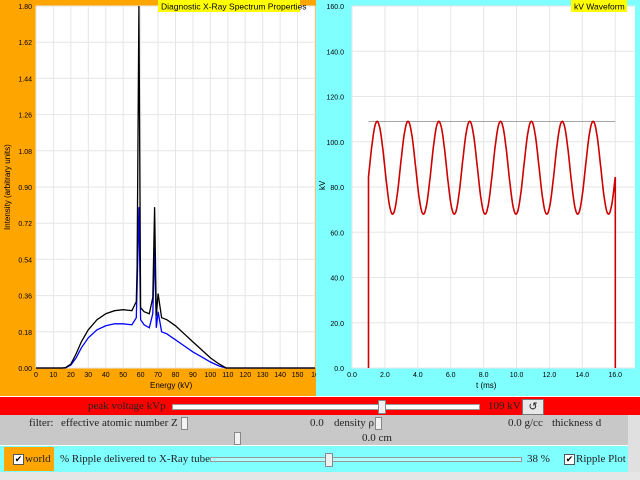  I want to click on waveform-xtick-label: 0.0, so click(352, 375).